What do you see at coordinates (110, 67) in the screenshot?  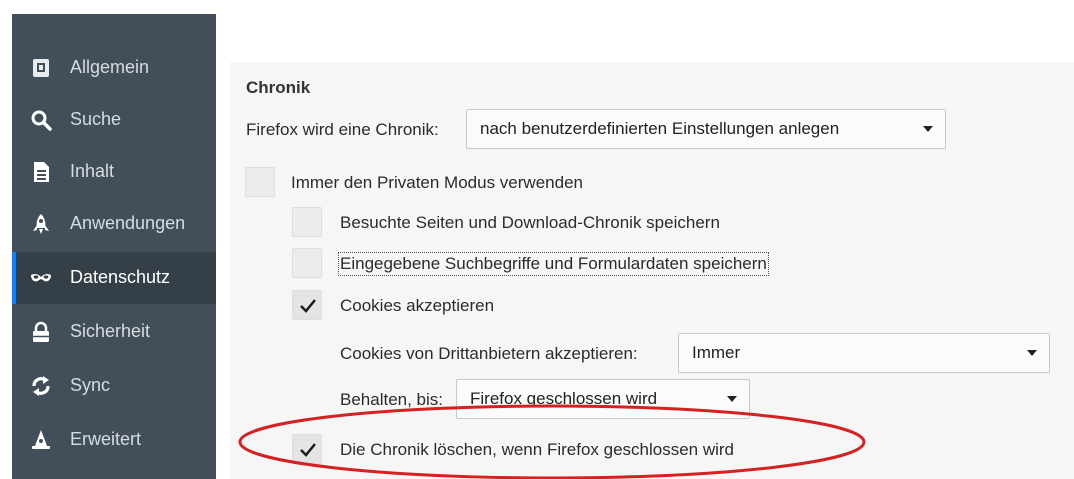 I see `sidebar-item-label: Allgemein` at bounding box center [110, 67].